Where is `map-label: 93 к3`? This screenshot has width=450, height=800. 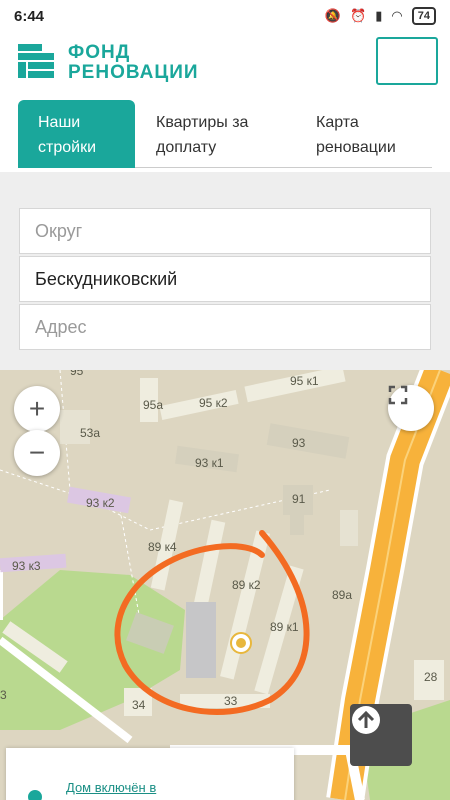
map-label: 93 к3 is located at coordinates (26, 566).